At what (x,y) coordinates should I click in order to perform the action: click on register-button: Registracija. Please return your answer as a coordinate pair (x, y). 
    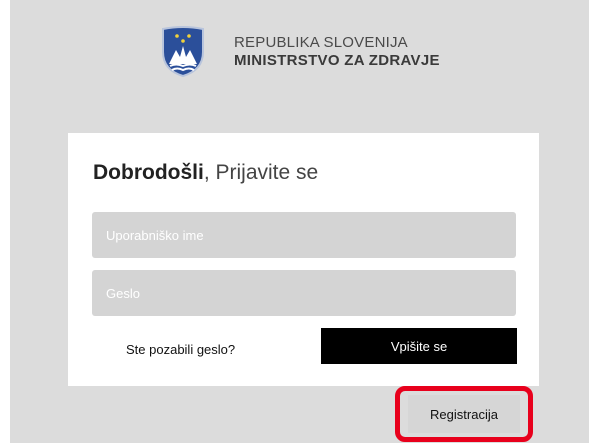
    Looking at the image, I should click on (464, 414).